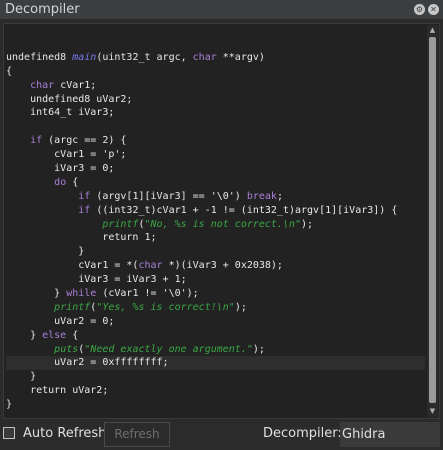  Describe the element at coordinates (84, 57) in the screenshot. I see `code-token-fn: main` at that location.